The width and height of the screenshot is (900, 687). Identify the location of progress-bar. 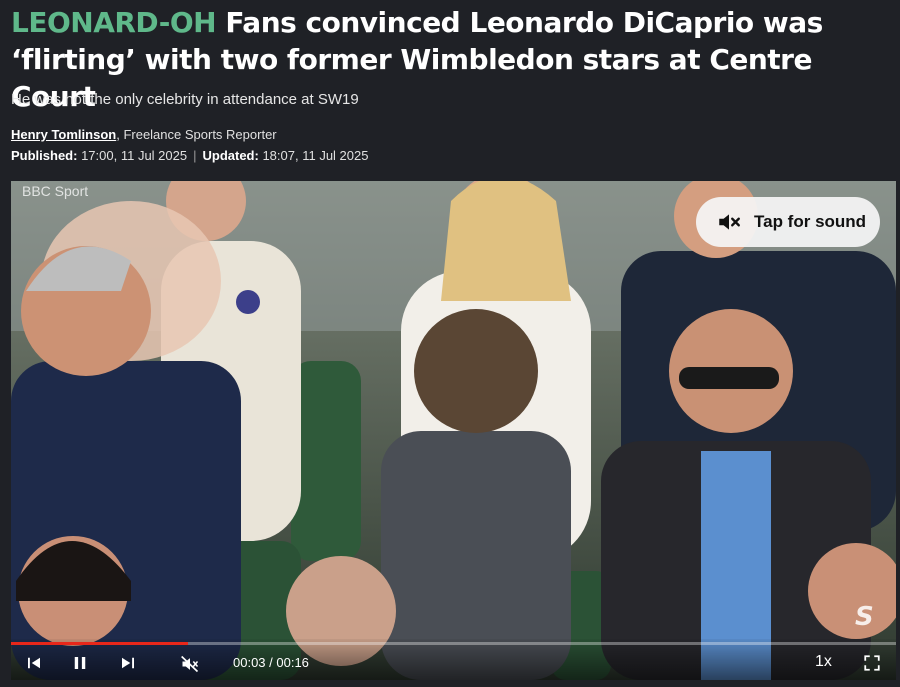
(453, 643).